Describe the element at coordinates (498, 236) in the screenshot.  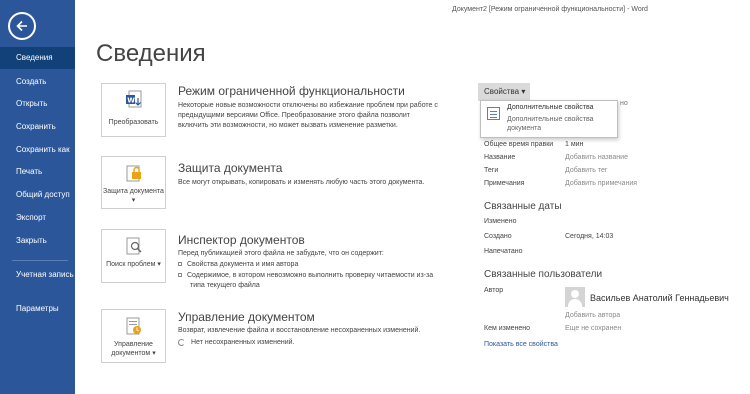
I see `date-label-created: Создано` at that location.